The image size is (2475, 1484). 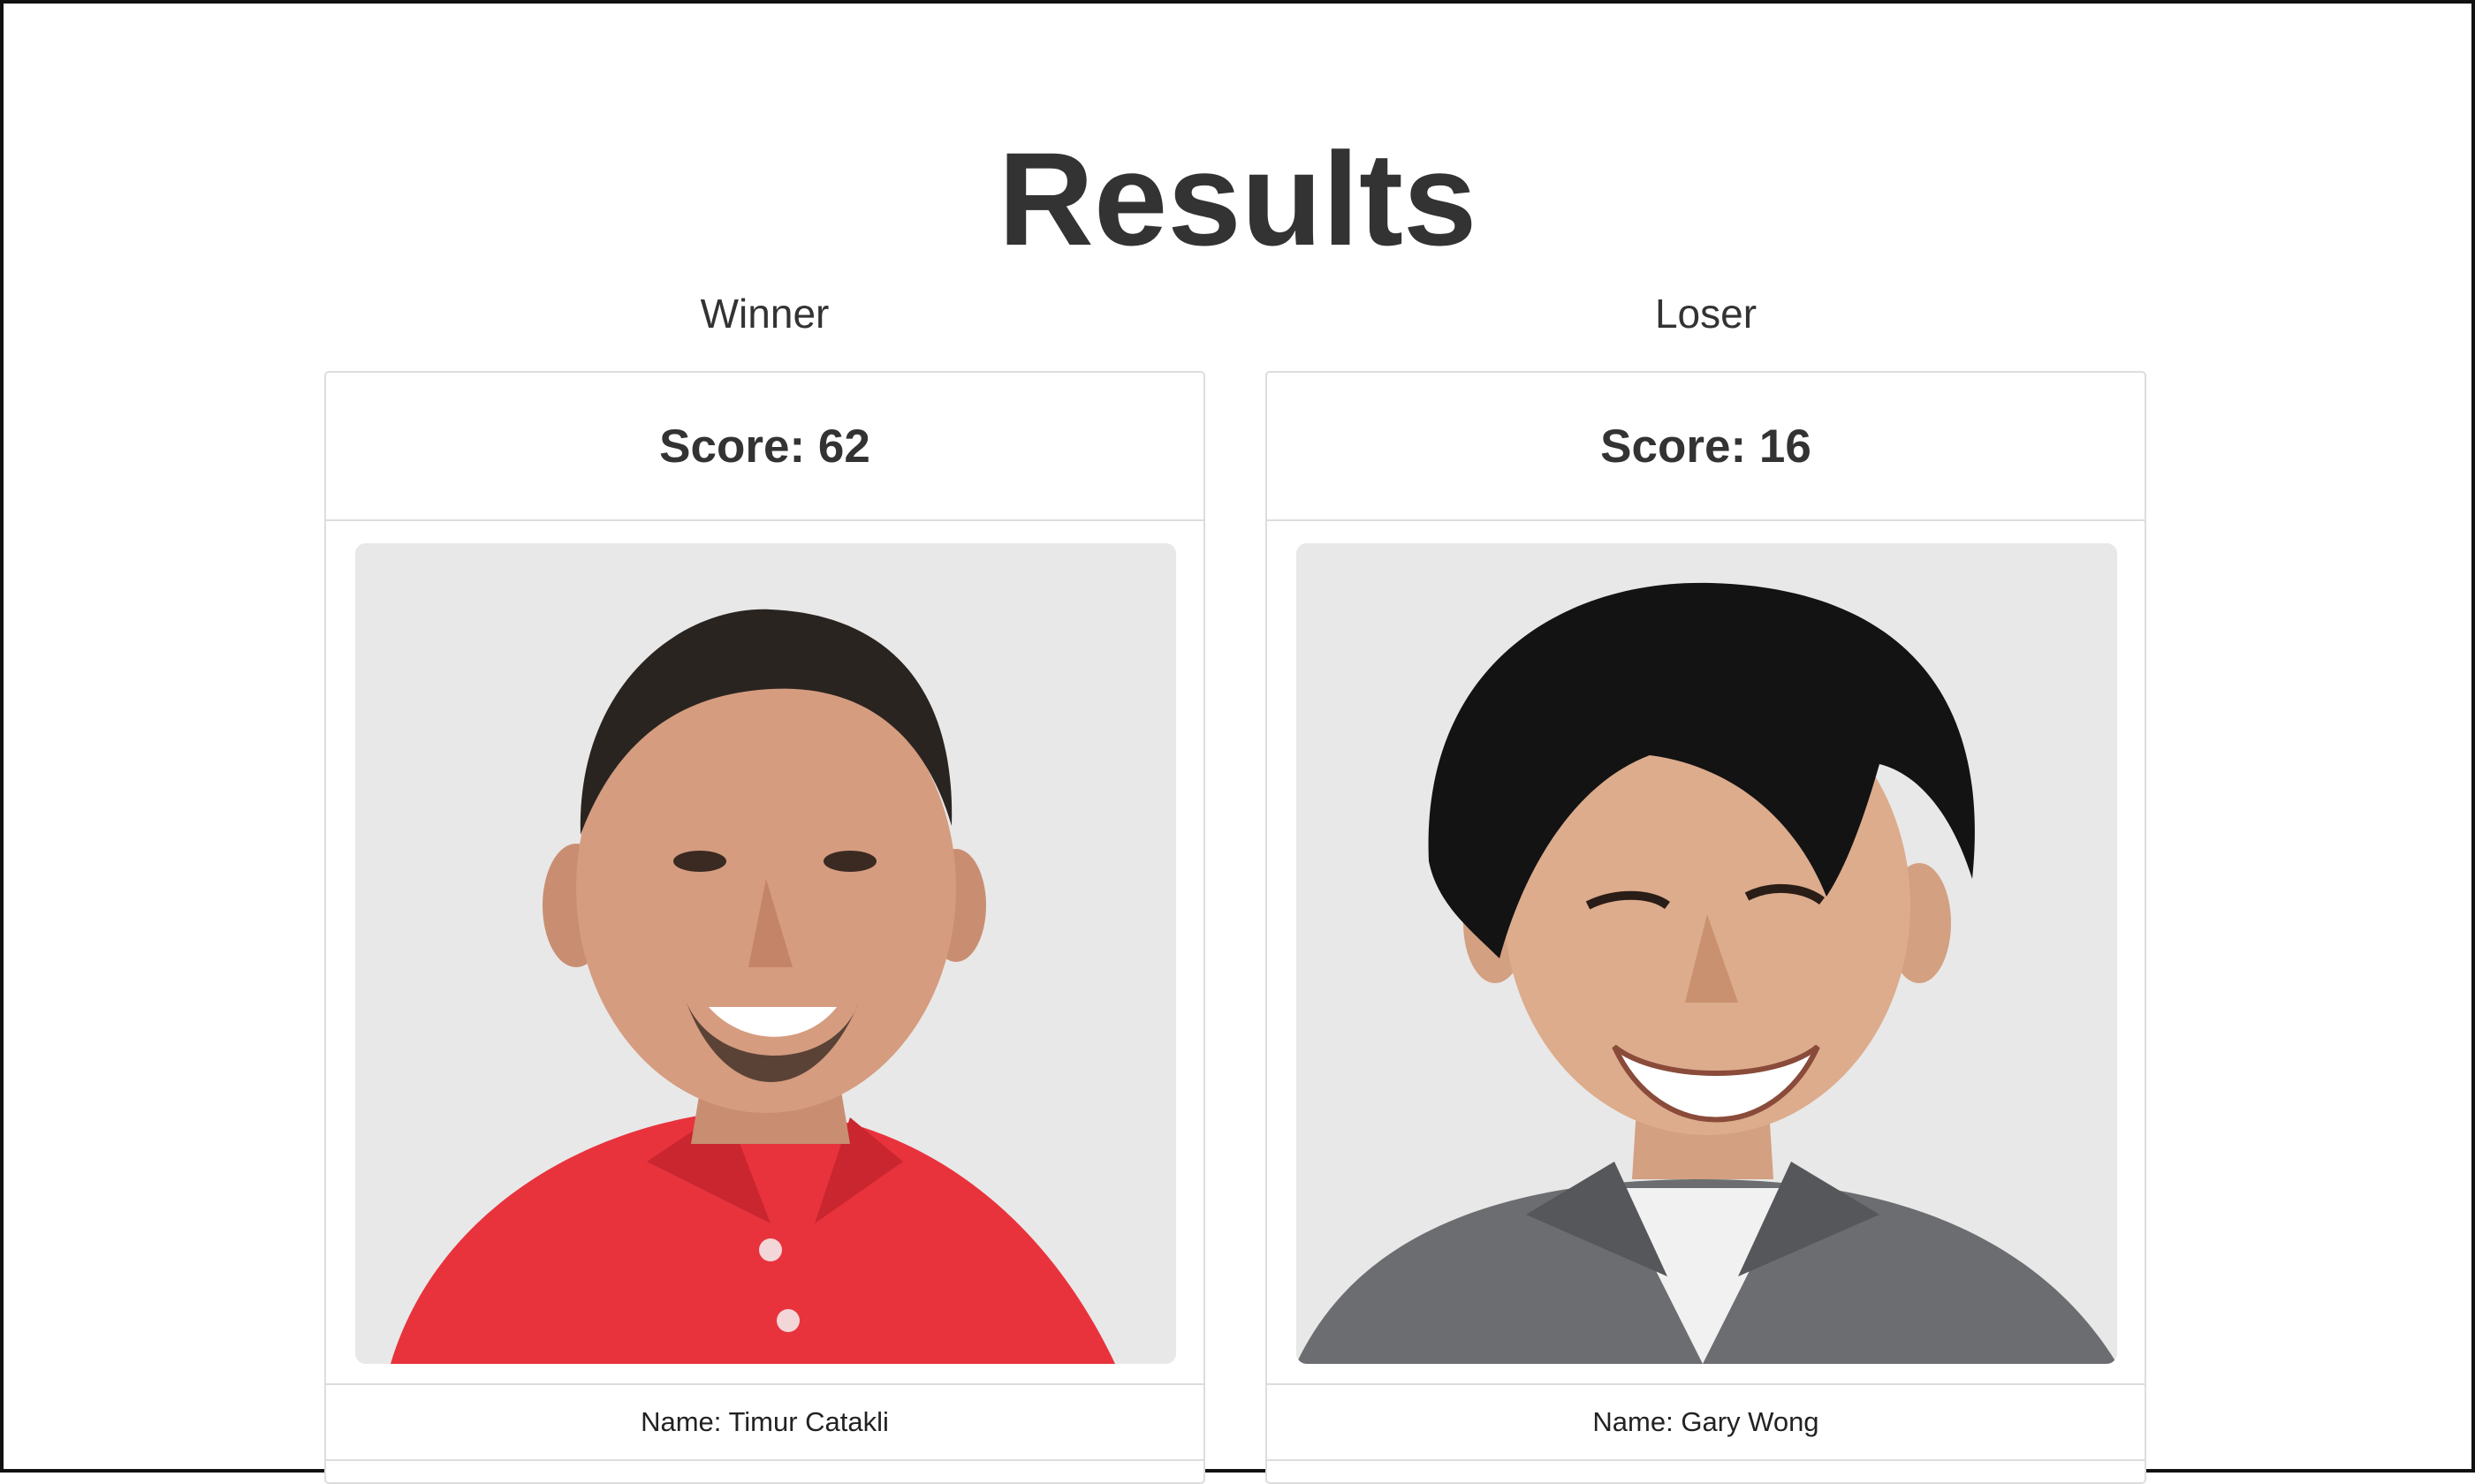 What do you see at coordinates (1237, 199) in the screenshot?
I see `page-title: Results` at bounding box center [1237, 199].